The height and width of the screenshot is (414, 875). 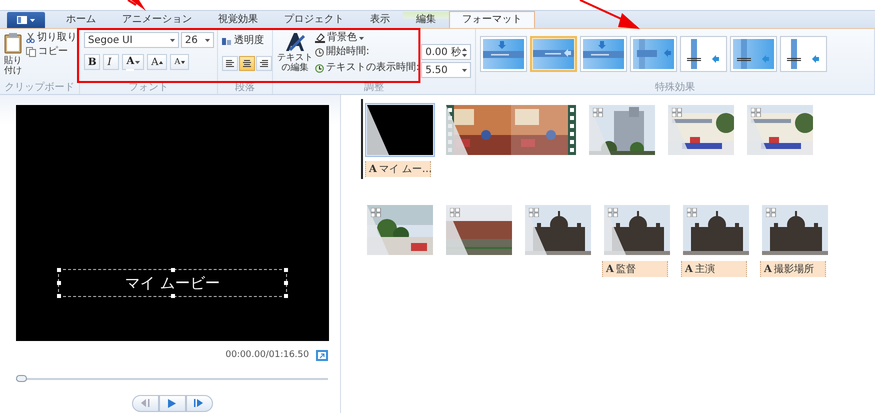 I want to click on font-color-button: A, so click(x=133, y=62).